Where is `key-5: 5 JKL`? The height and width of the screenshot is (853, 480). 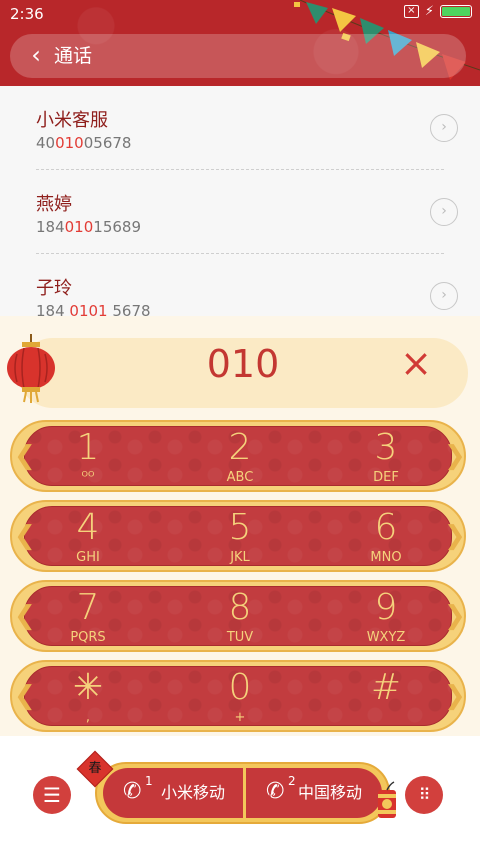
key-5: 5 JKL is located at coordinates (240, 538).